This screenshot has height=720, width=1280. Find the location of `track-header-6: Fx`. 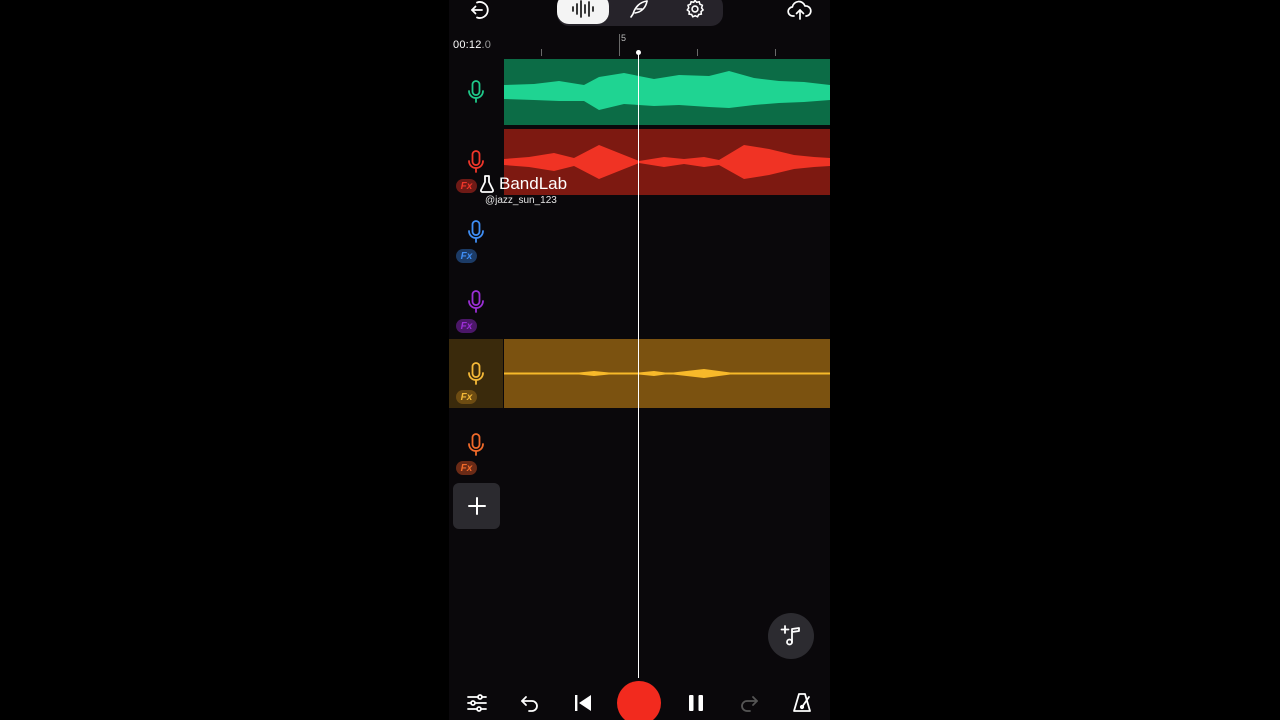

track-header-6: Fx is located at coordinates (476, 444).